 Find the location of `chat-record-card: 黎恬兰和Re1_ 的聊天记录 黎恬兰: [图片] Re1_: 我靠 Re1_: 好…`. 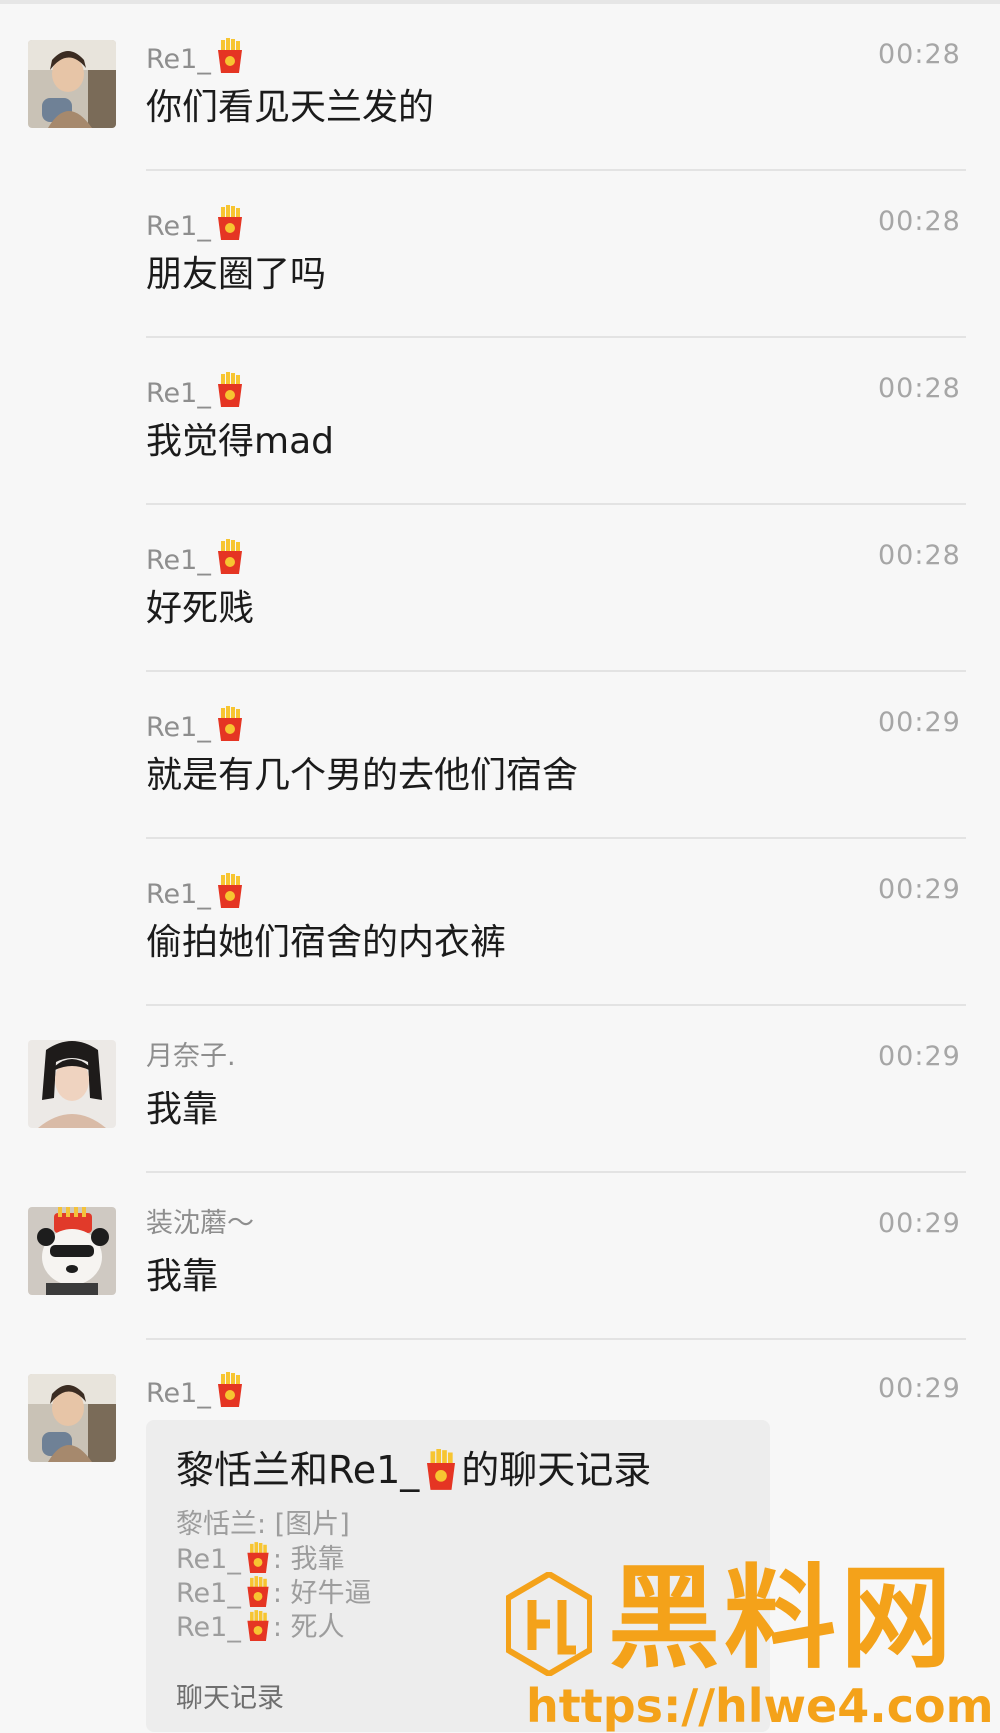

chat-record-card: 黎恬兰和Re1_ 的聊天记录 黎恬兰: [图片] Re1_: 我靠 Re1_: 好… is located at coordinates (458, 1576).